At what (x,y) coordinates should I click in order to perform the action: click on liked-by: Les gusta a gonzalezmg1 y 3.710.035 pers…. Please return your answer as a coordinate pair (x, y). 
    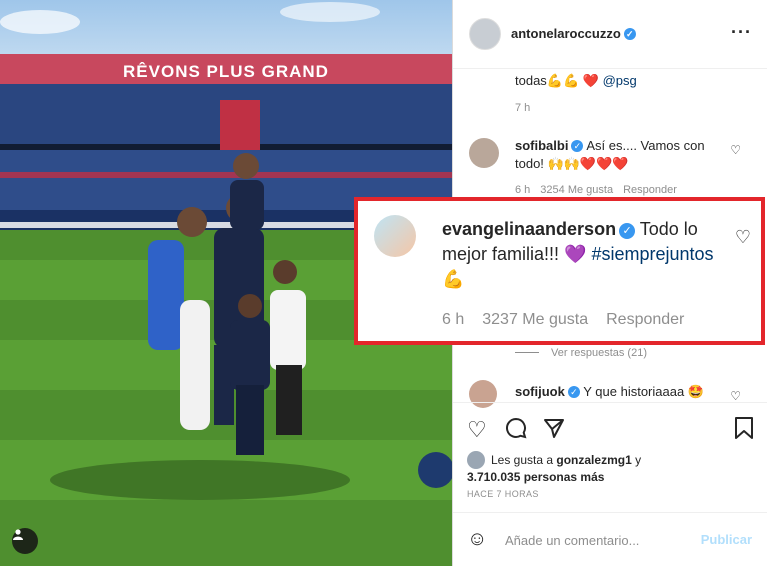
    Looking at the image, I should click on (554, 467).